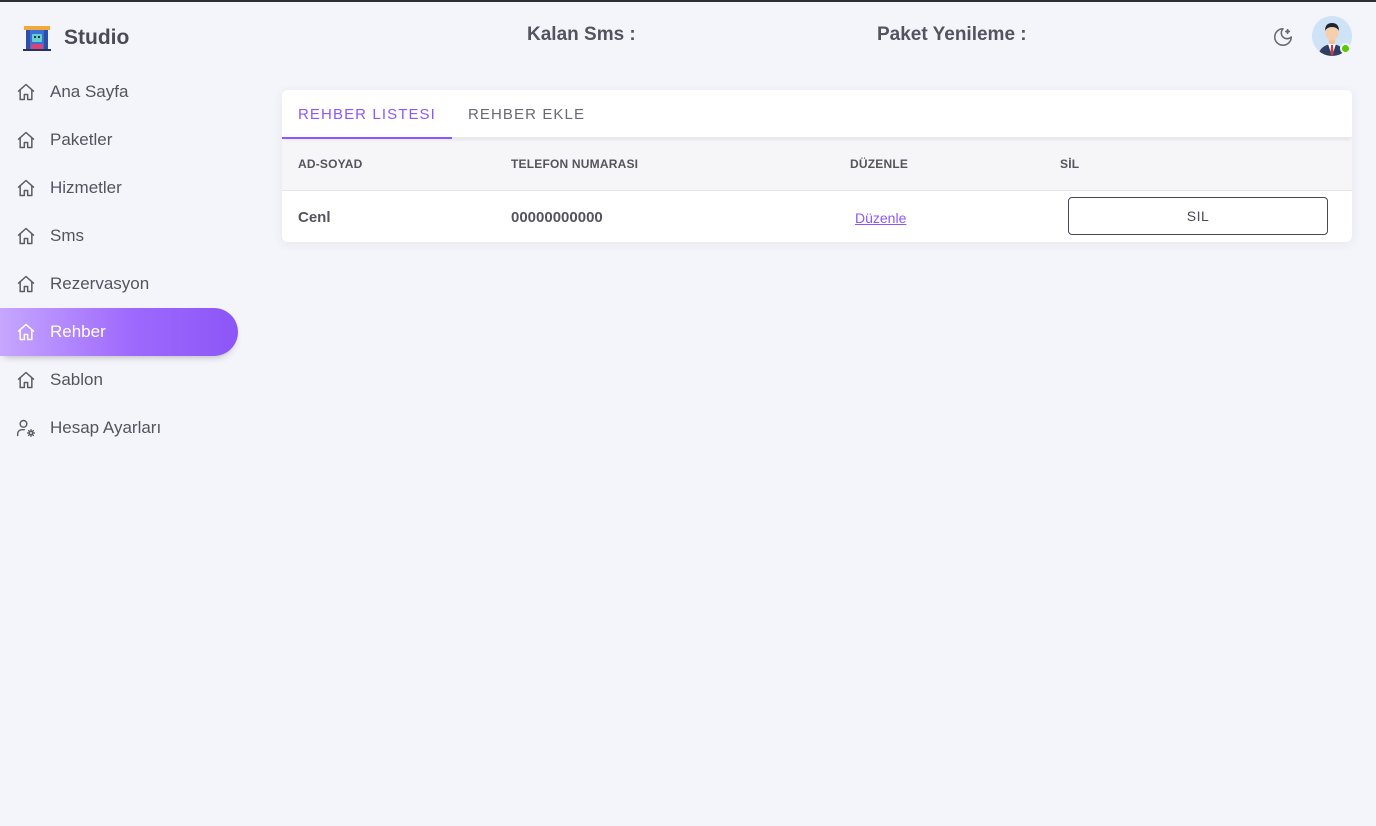 This screenshot has height=826, width=1376. What do you see at coordinates (119, 380) in the screenshot?
I see `sidebar-item-sablon: Sablon` at bounding box center [119, 380].